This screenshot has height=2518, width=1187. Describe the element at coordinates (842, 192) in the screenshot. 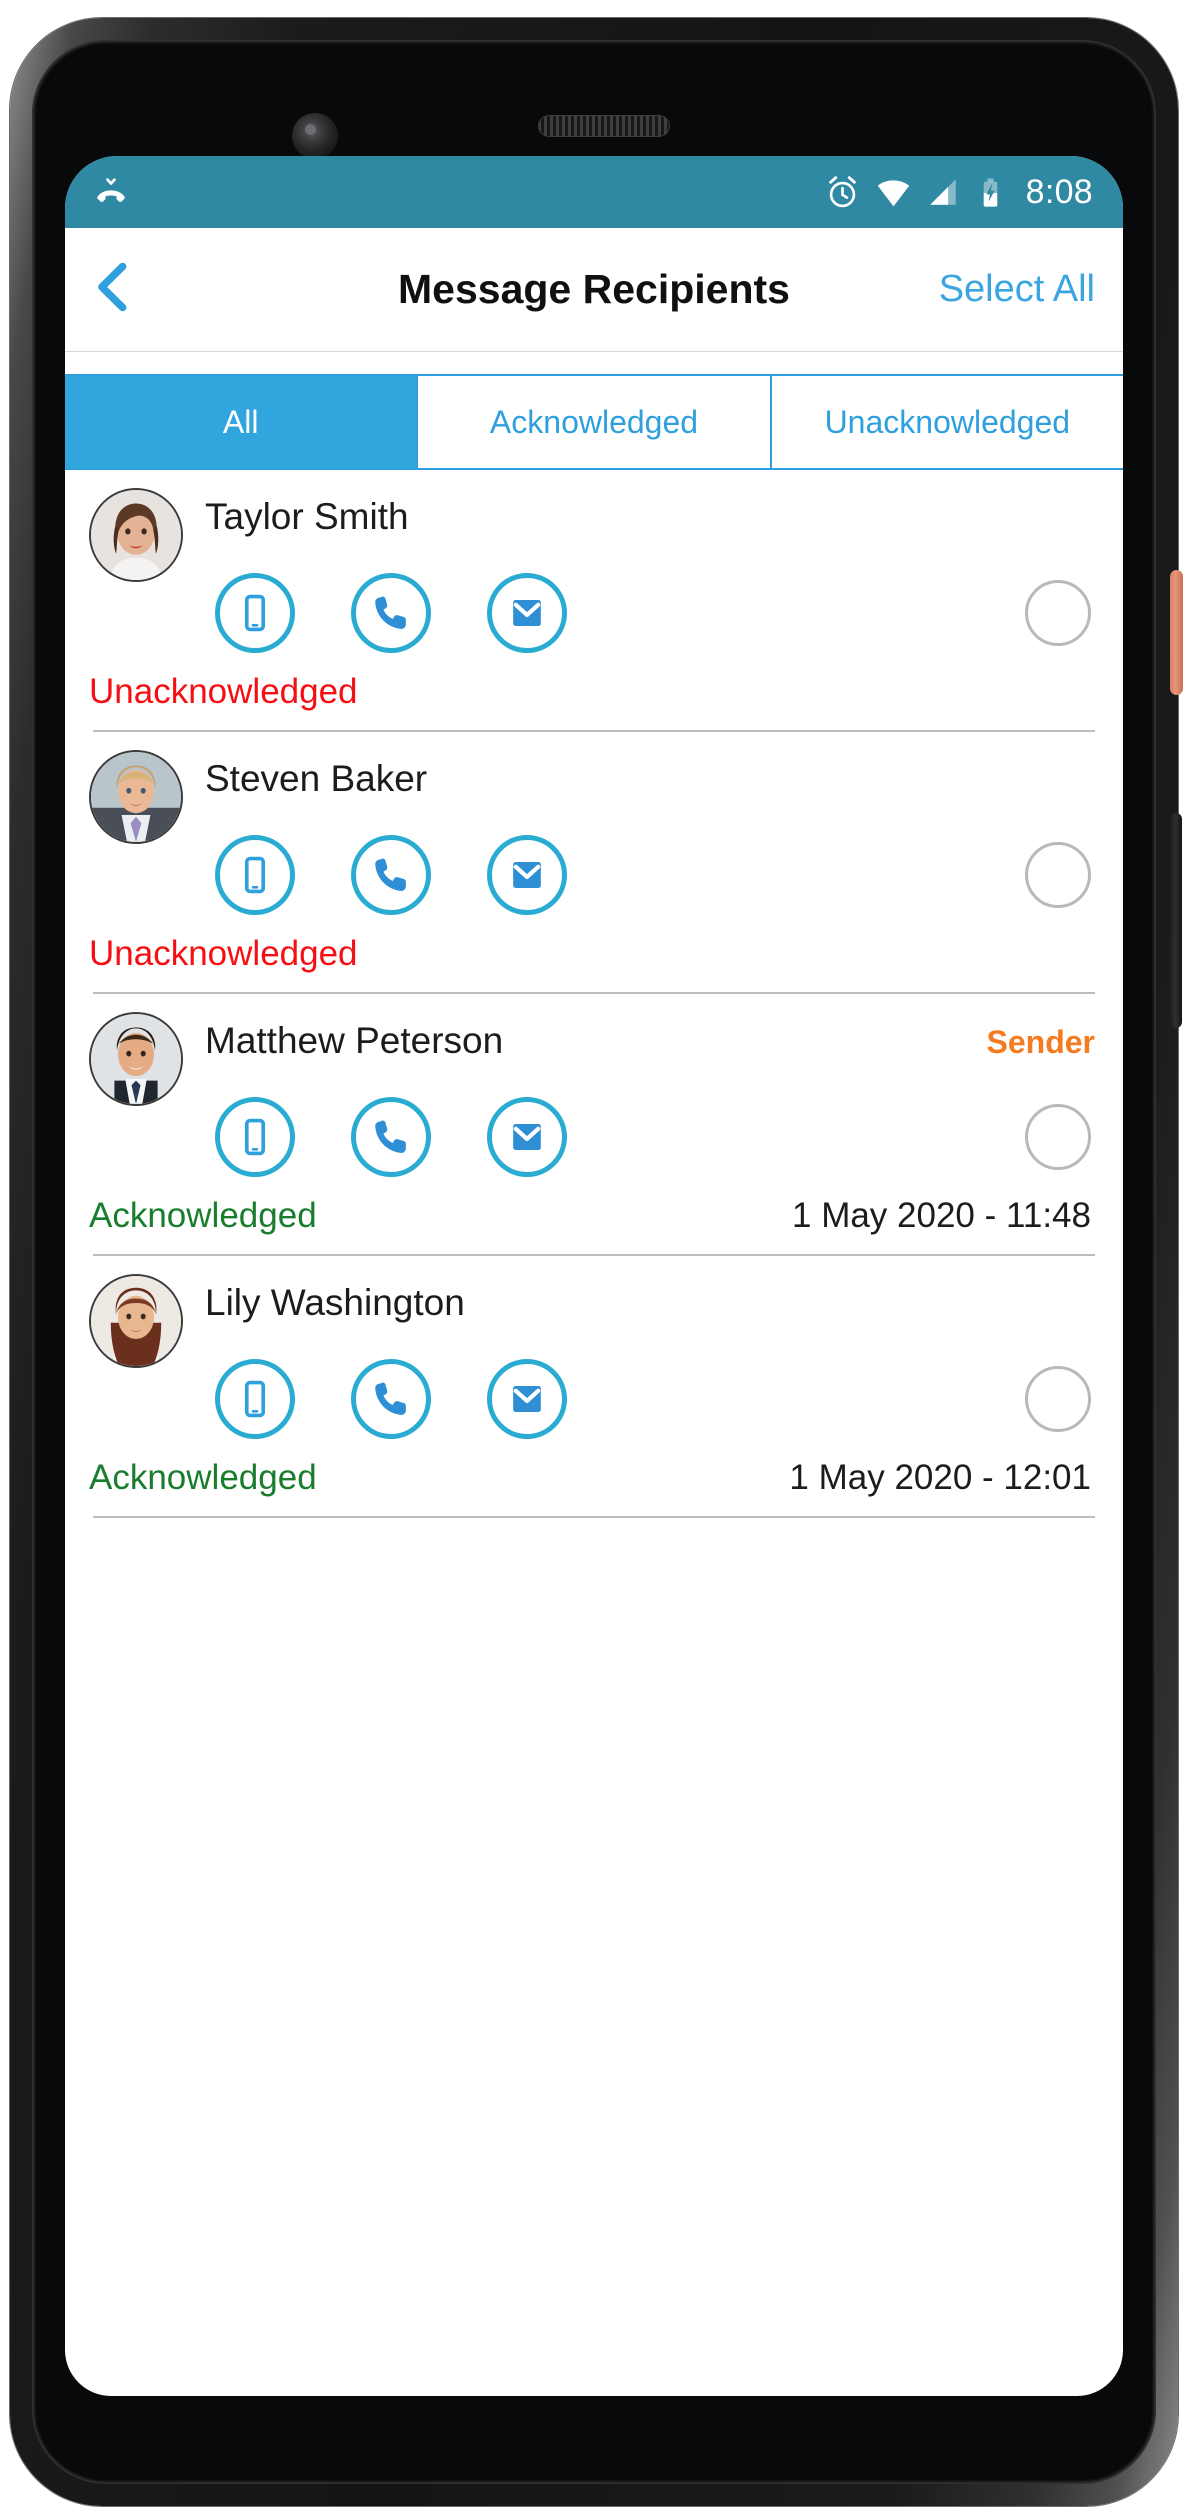

I see `alarm-icon` at that location.